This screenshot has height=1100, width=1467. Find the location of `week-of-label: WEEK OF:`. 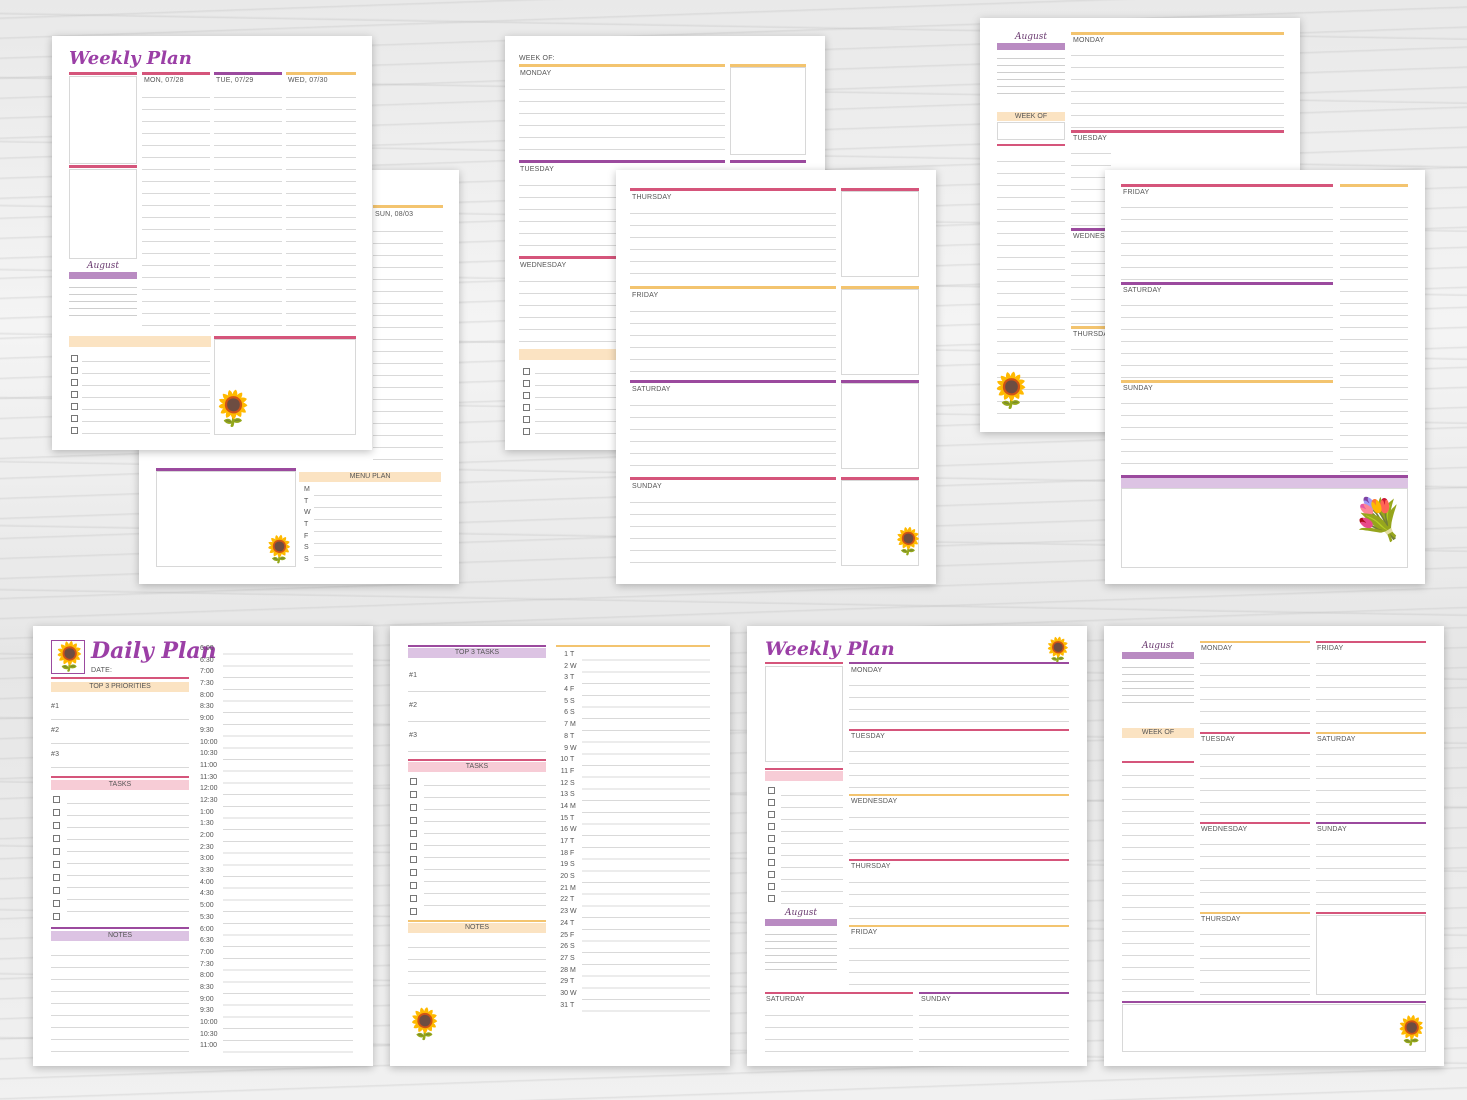

week-of-label: WEEK OF: is located at coordinates (537, 58).